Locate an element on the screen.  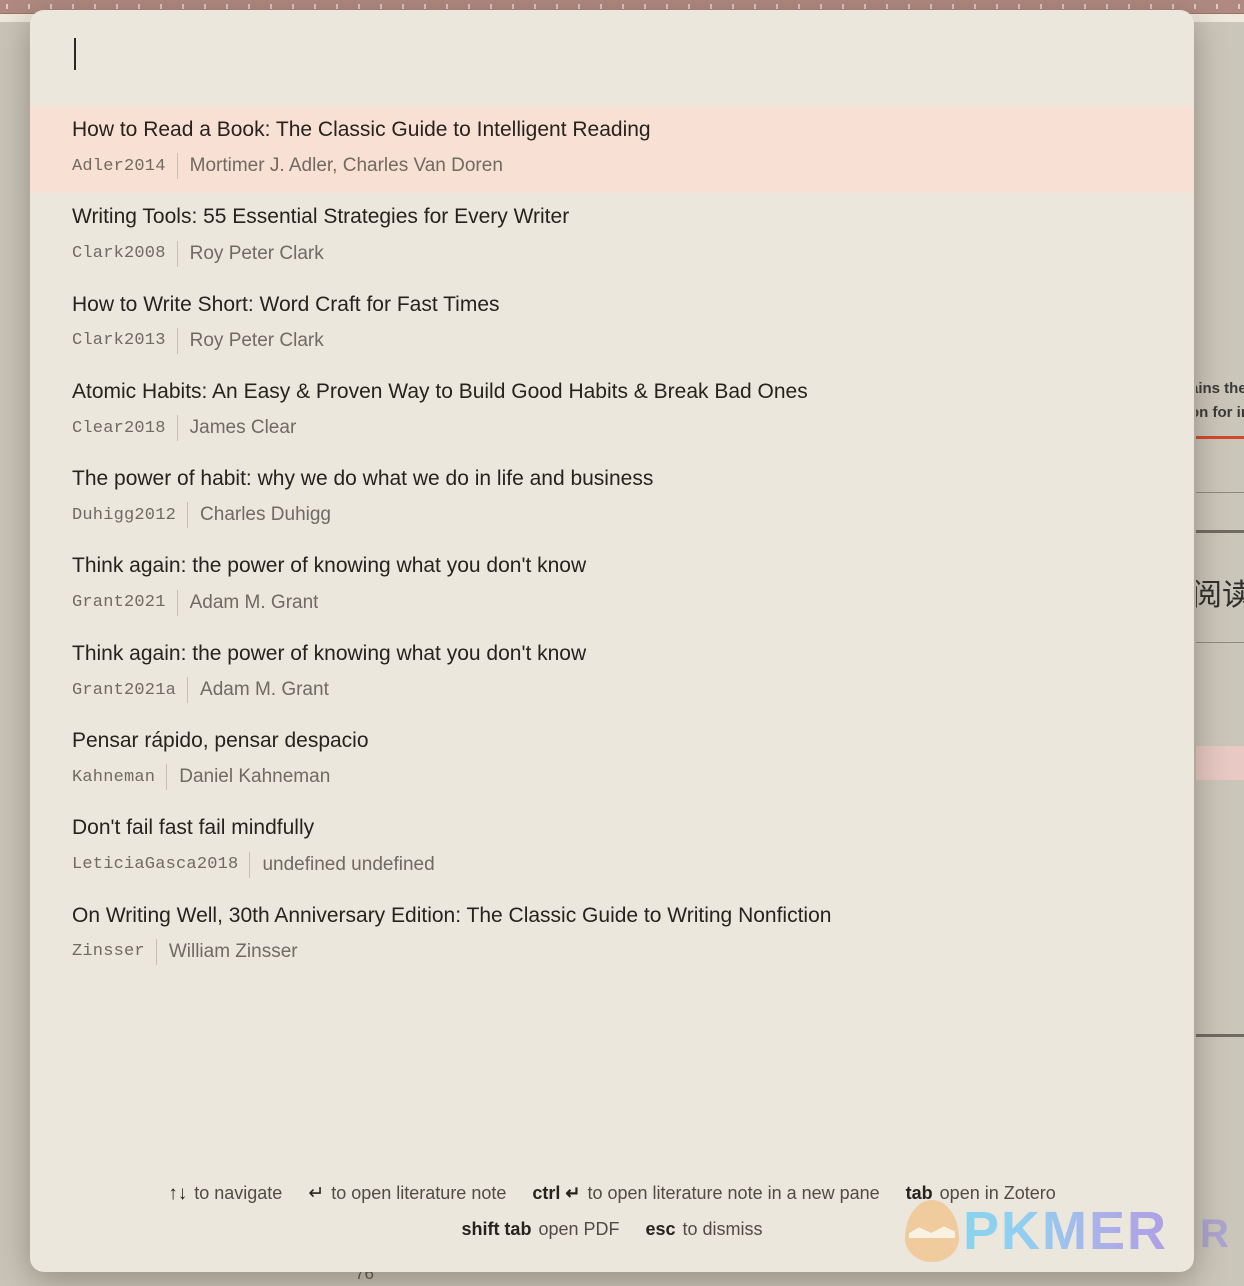
hint-description: open PDF is located at coordinates (579, 1228).